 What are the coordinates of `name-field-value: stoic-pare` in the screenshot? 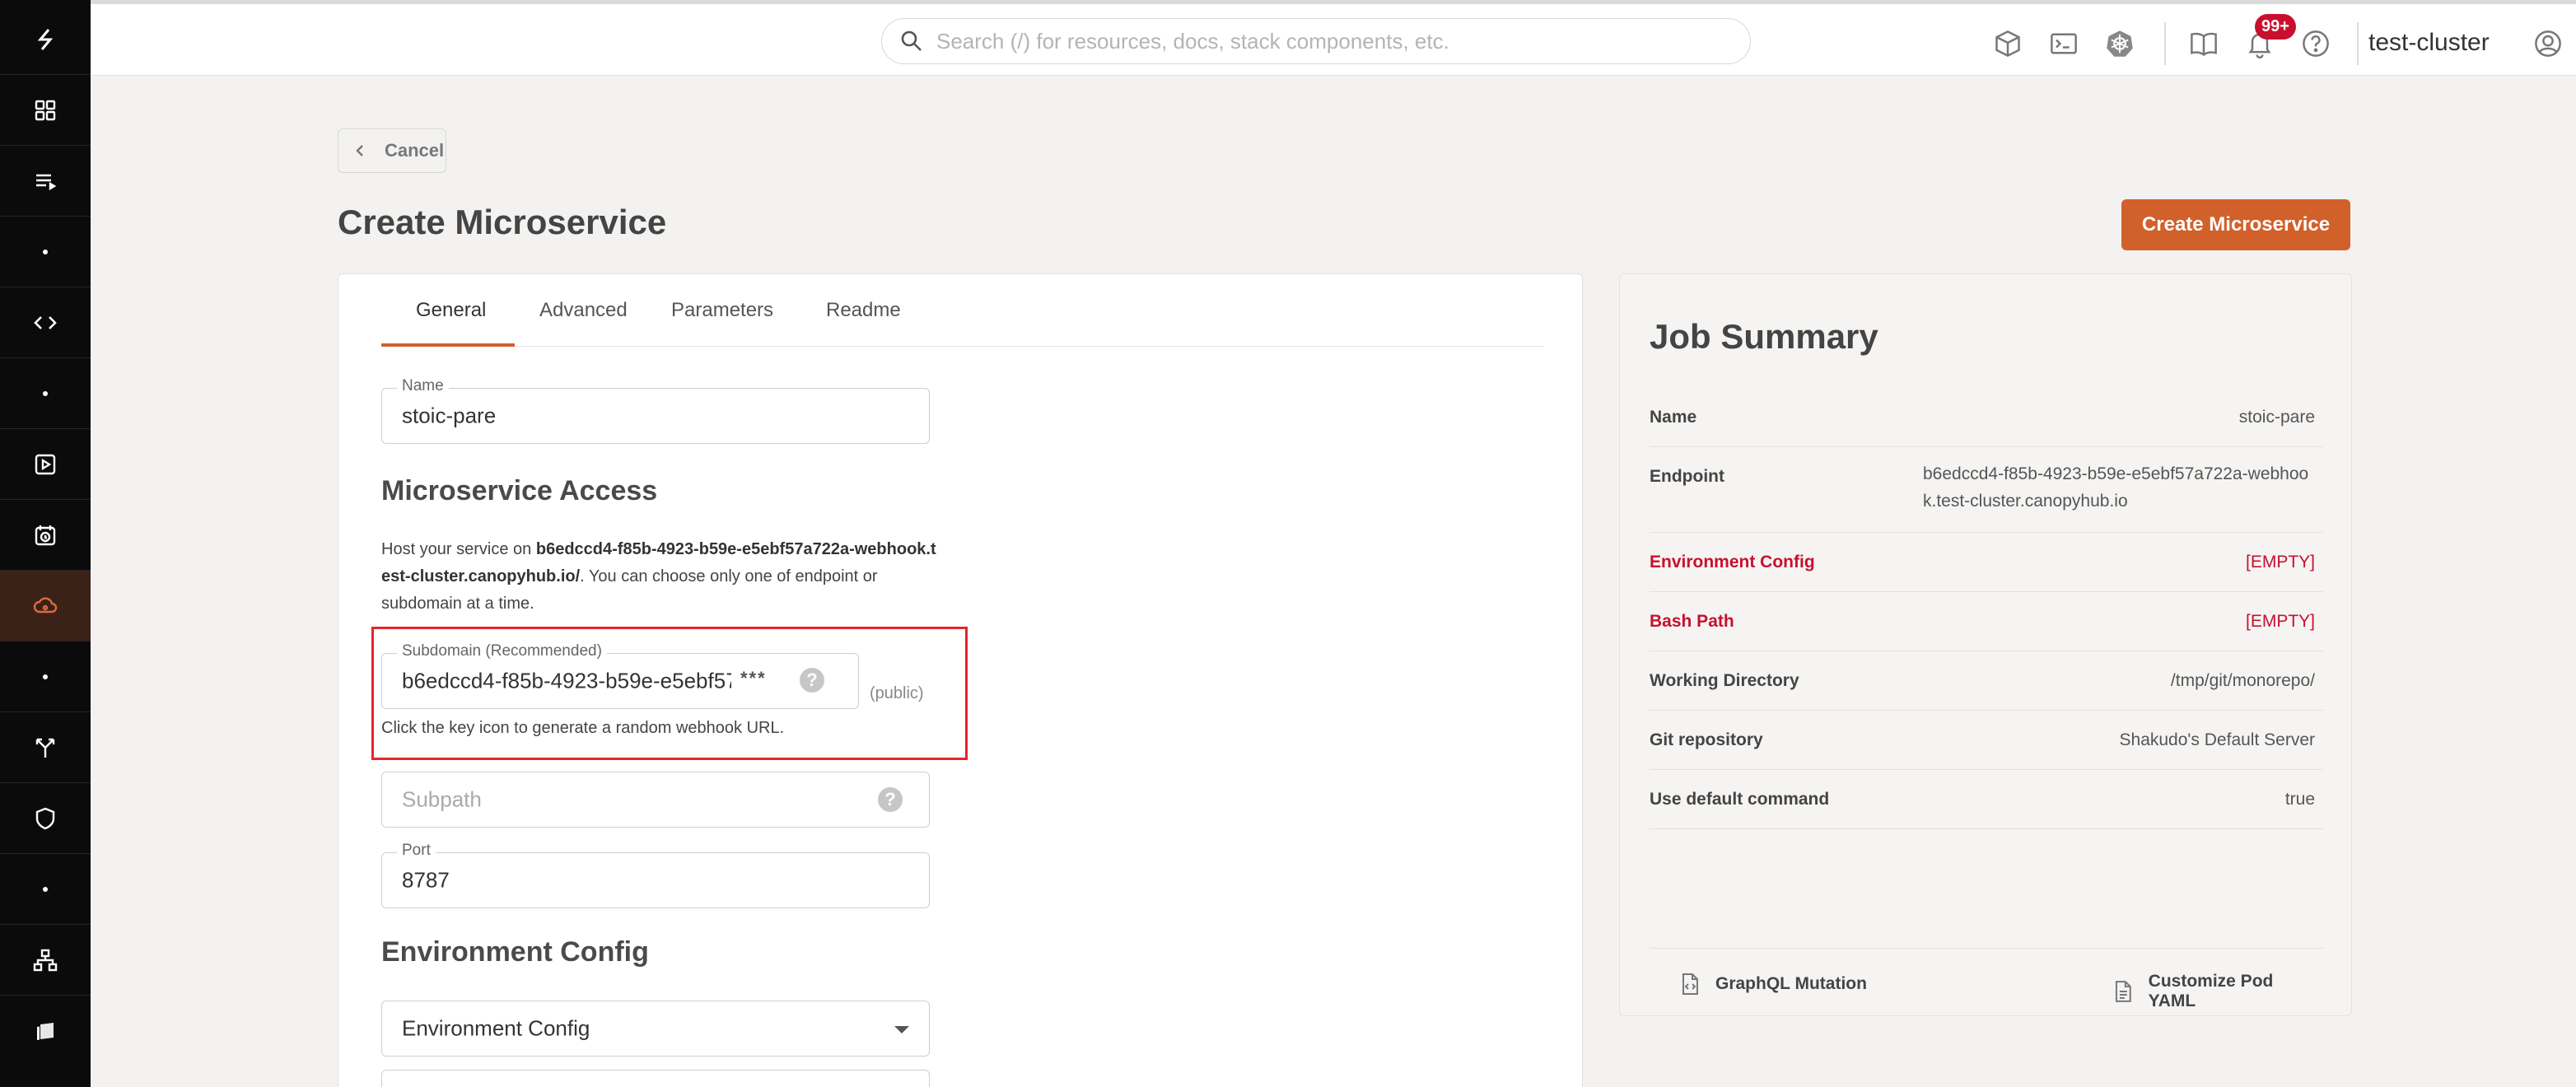 It's located at (449, 415).